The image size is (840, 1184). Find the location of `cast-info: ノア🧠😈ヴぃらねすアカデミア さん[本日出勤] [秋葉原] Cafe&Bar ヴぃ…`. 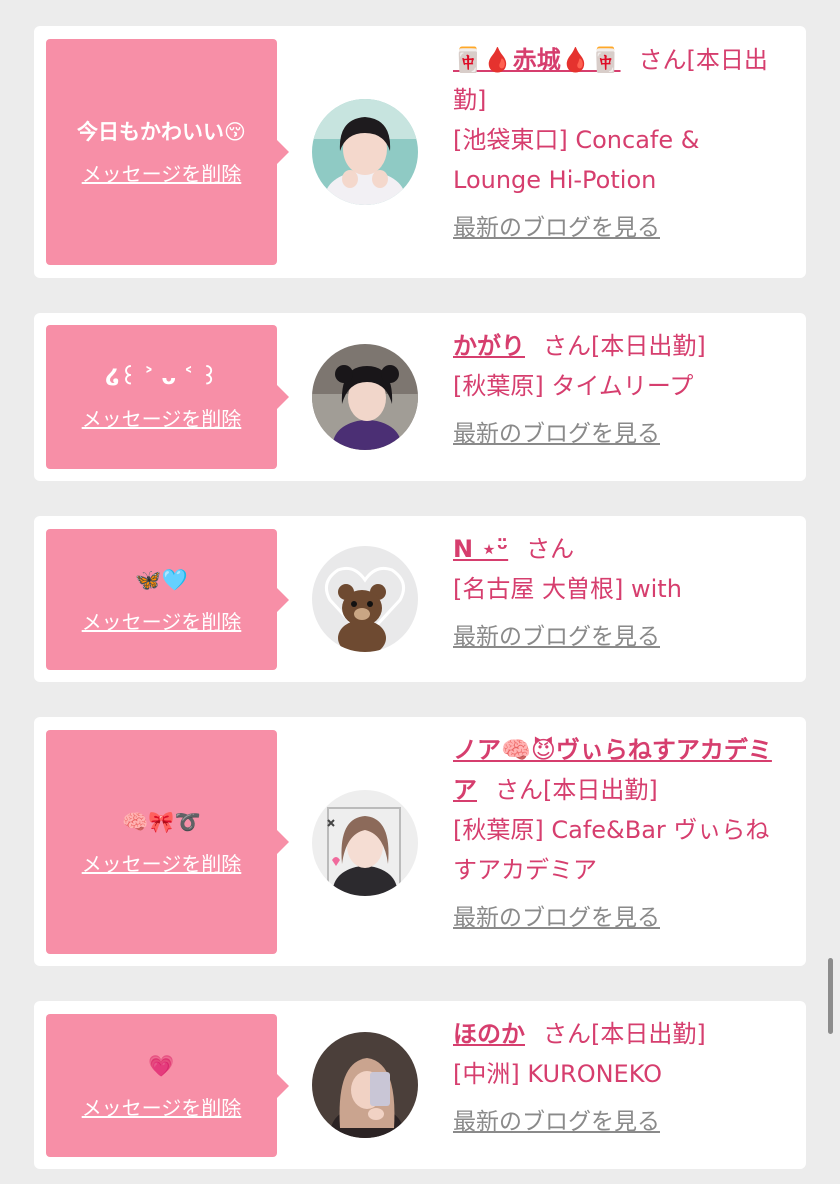

cast-info: ノア🧠😈ヴぃらねすアカデミア さん[本日出勤] [秋葉原] Cafe&Bar ヴぃ… is located at coordinates (623, 833).